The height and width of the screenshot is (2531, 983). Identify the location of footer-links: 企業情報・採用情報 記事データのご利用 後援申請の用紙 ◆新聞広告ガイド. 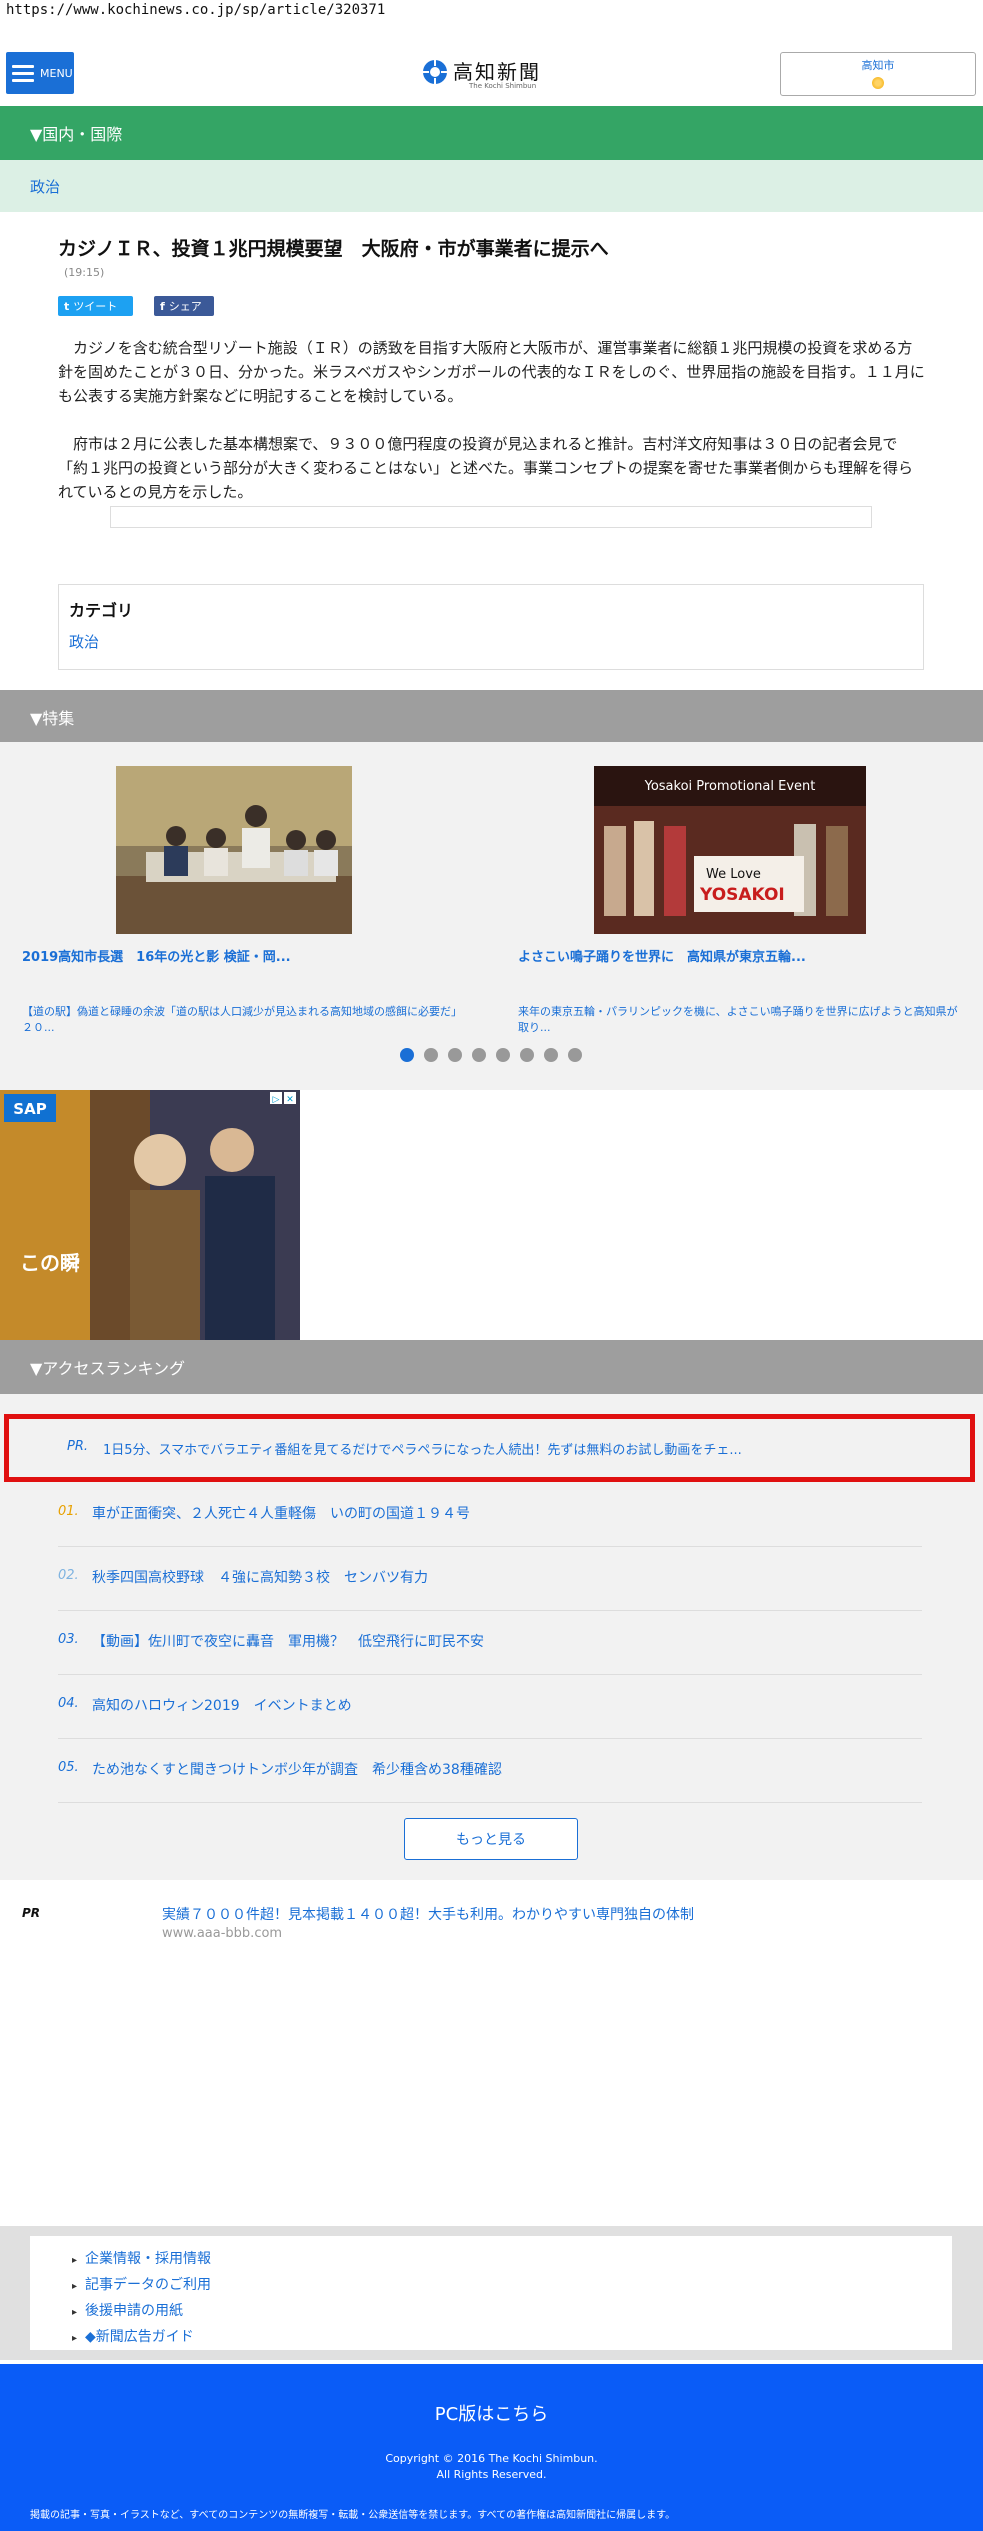
(491, 2293).